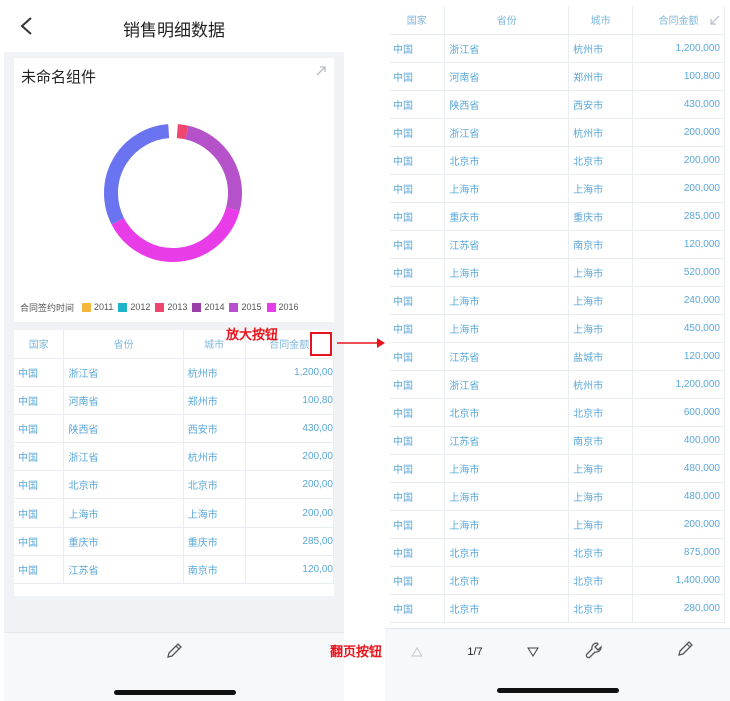 The height and width of the screenshot is (701, 730). Describe the element at coordinates (123, 429) in the screenshot. I see `table-cell: 陕西省` at that location.